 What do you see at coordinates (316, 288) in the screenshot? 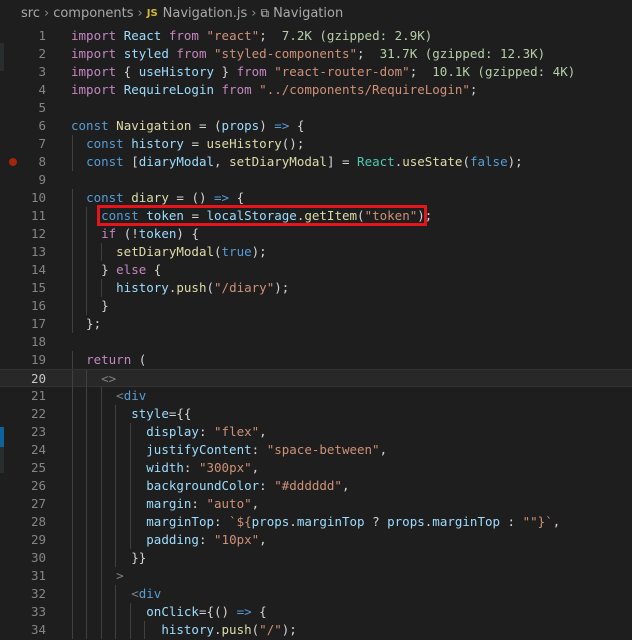
I see `code-line: 15 history.push("/diary");` at bounding box center [316, 288].